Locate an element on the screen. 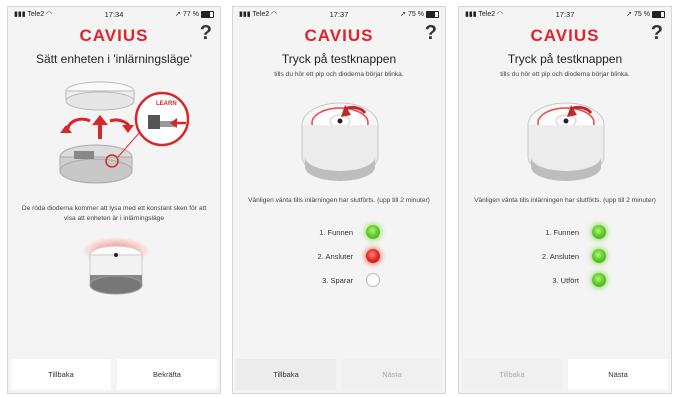 The height and width of the screenshot is (398, 679). step-label: 3. Utfört is located at coordinates (565, 280).